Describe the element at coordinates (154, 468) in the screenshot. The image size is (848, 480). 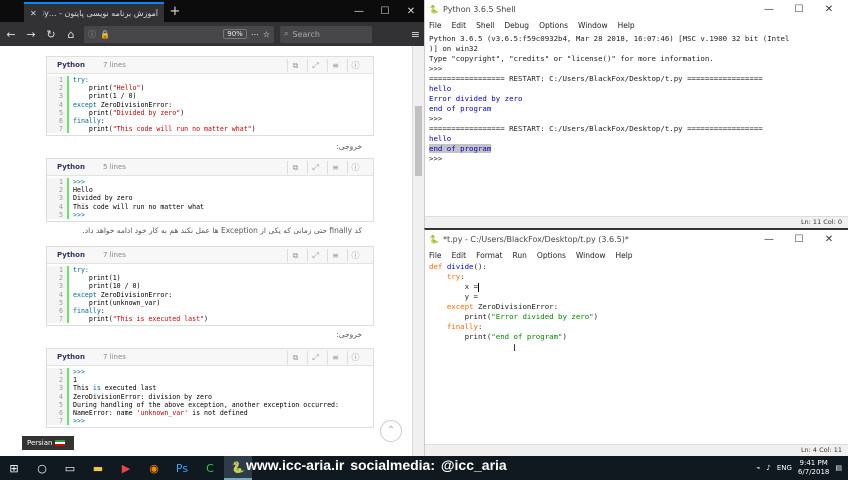
I see `firefox-icon: ◉` at that location.